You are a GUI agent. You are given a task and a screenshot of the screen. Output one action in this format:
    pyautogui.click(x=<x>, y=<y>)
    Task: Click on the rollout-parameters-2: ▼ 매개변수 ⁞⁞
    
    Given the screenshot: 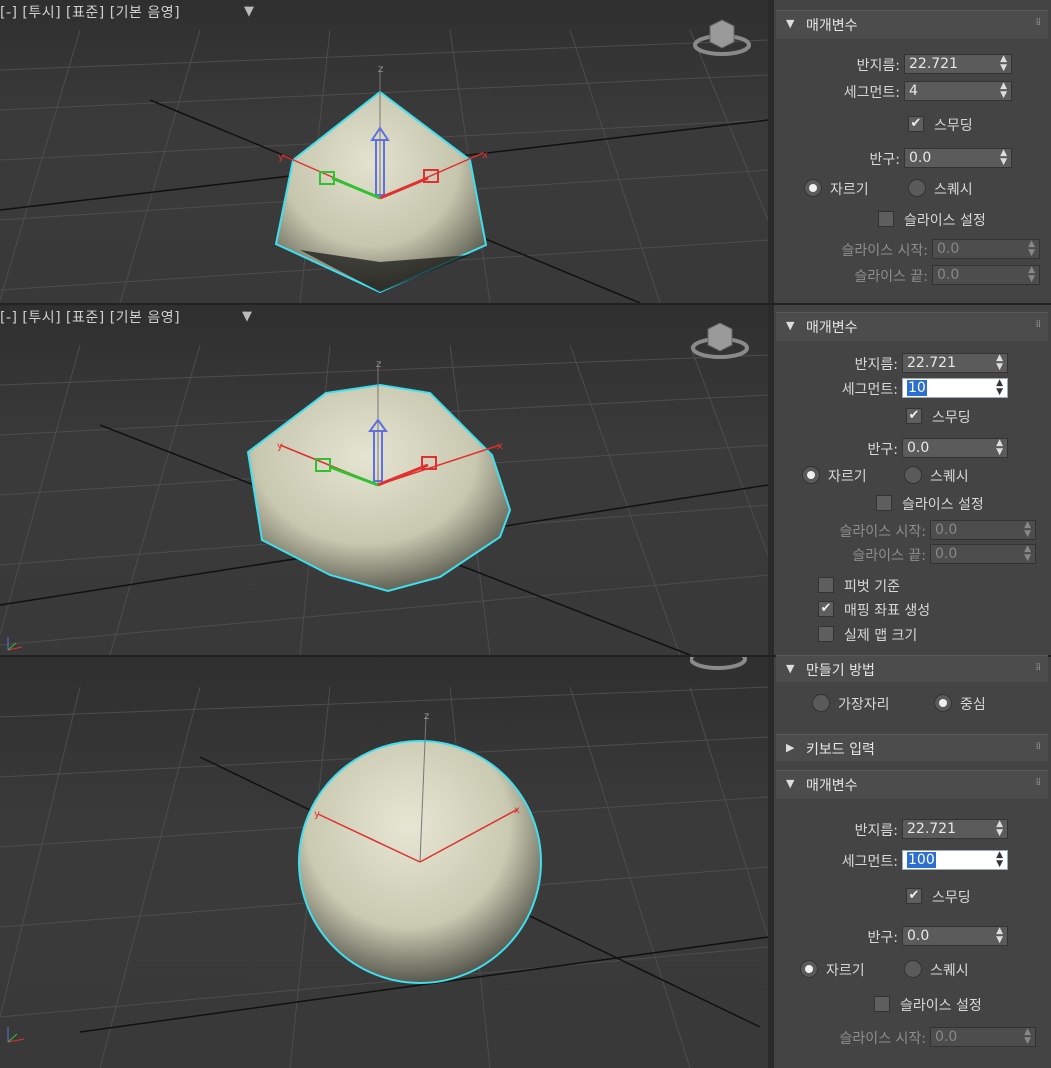 What is the action you would take?
    pyautogui.click(x=912, y=326)
    